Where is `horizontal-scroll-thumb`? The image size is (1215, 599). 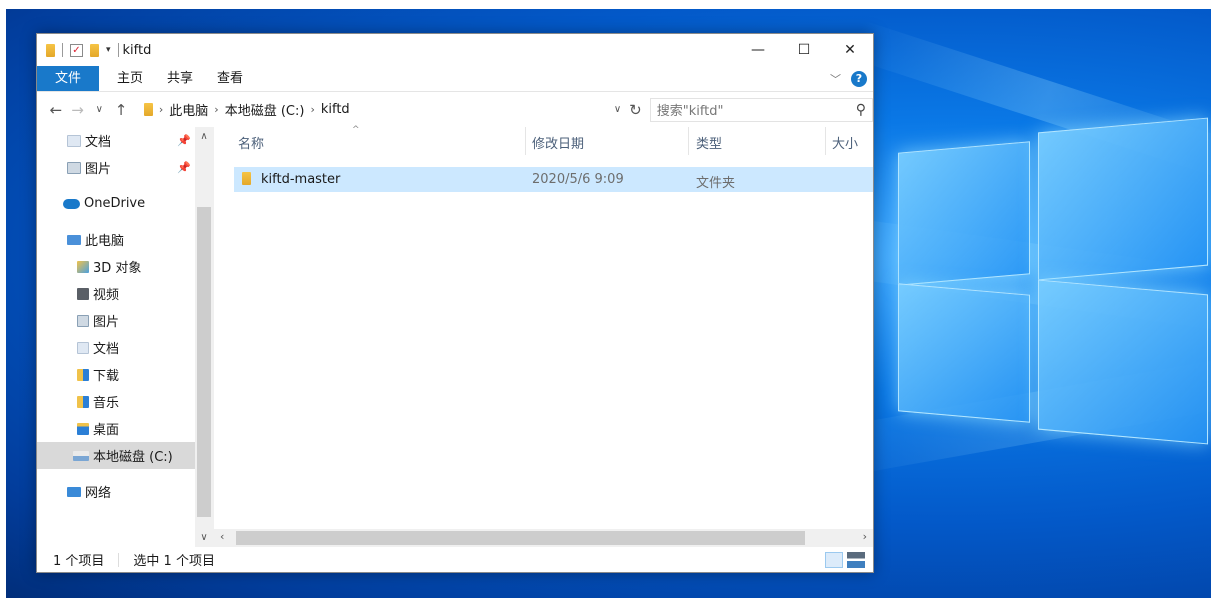
horizontal-scroll-thumb is located at coordinates (520, 538).